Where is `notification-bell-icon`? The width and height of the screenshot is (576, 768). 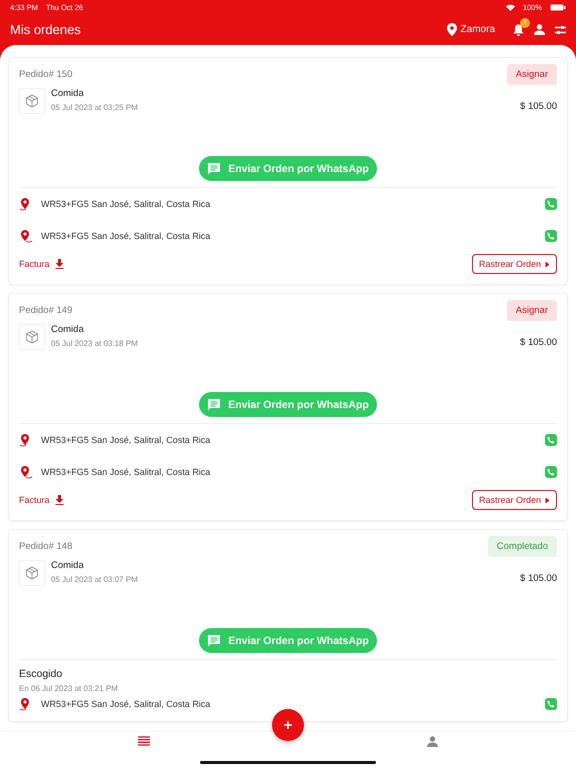 notification-bell-icon is located at coordinates (518, 30).